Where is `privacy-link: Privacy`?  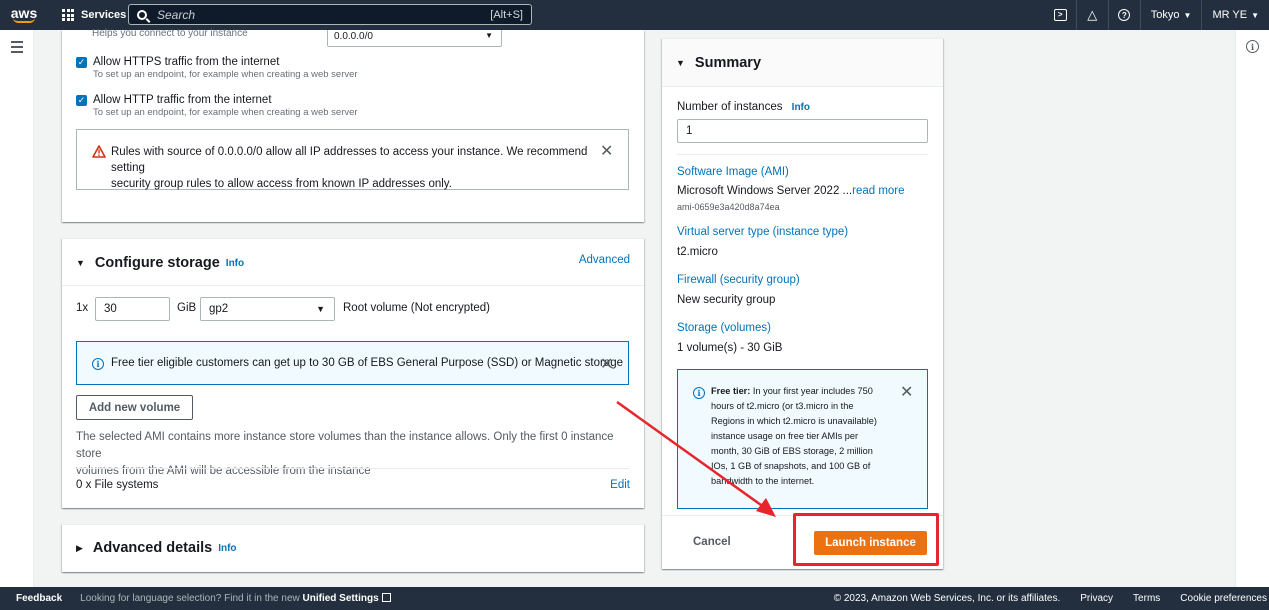
privacy-link: Privacy is located at coordinates (1096, 598).